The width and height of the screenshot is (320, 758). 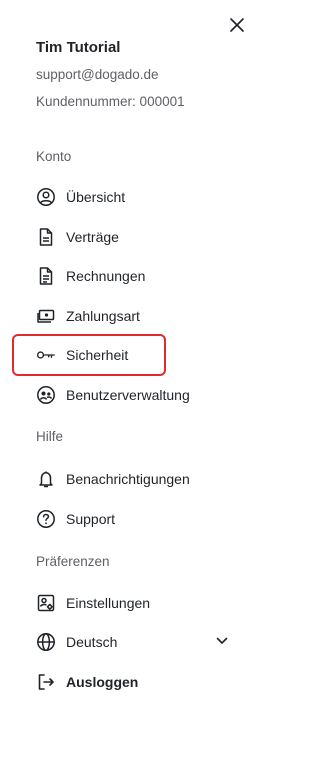 What do you see at coordinates (91, 519) in the screenshot?
I see `nav-item-label: Support` at bounding box center [91, 519].